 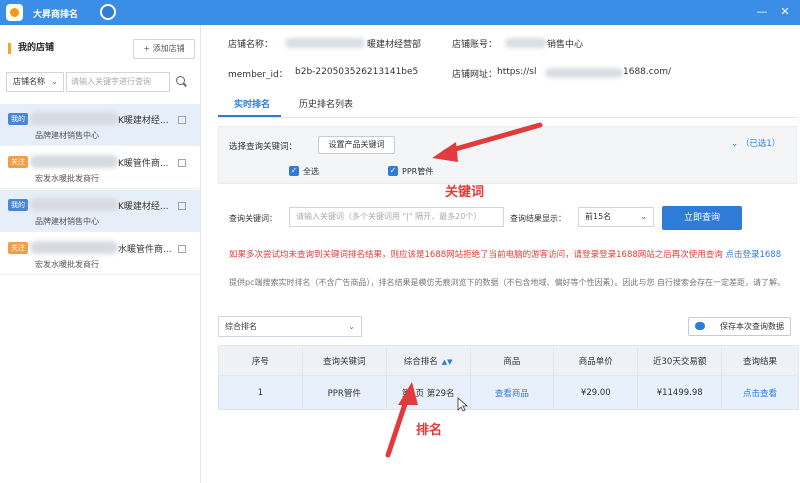 I want to click on save-query-label: 保存本次查询数据, so click(x=752, y=326).